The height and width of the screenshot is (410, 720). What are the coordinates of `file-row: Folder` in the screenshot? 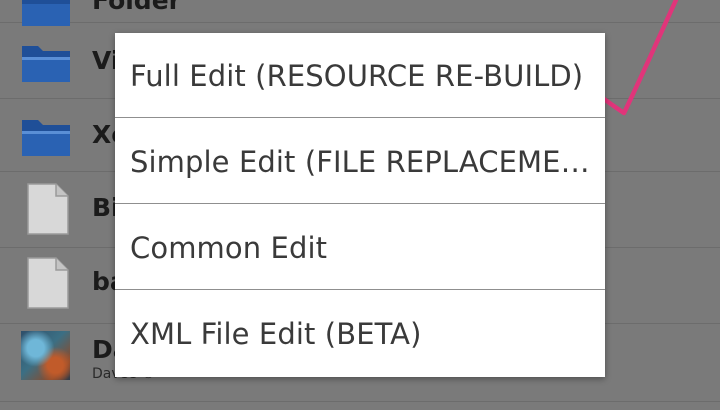 It's located at (360, 13).